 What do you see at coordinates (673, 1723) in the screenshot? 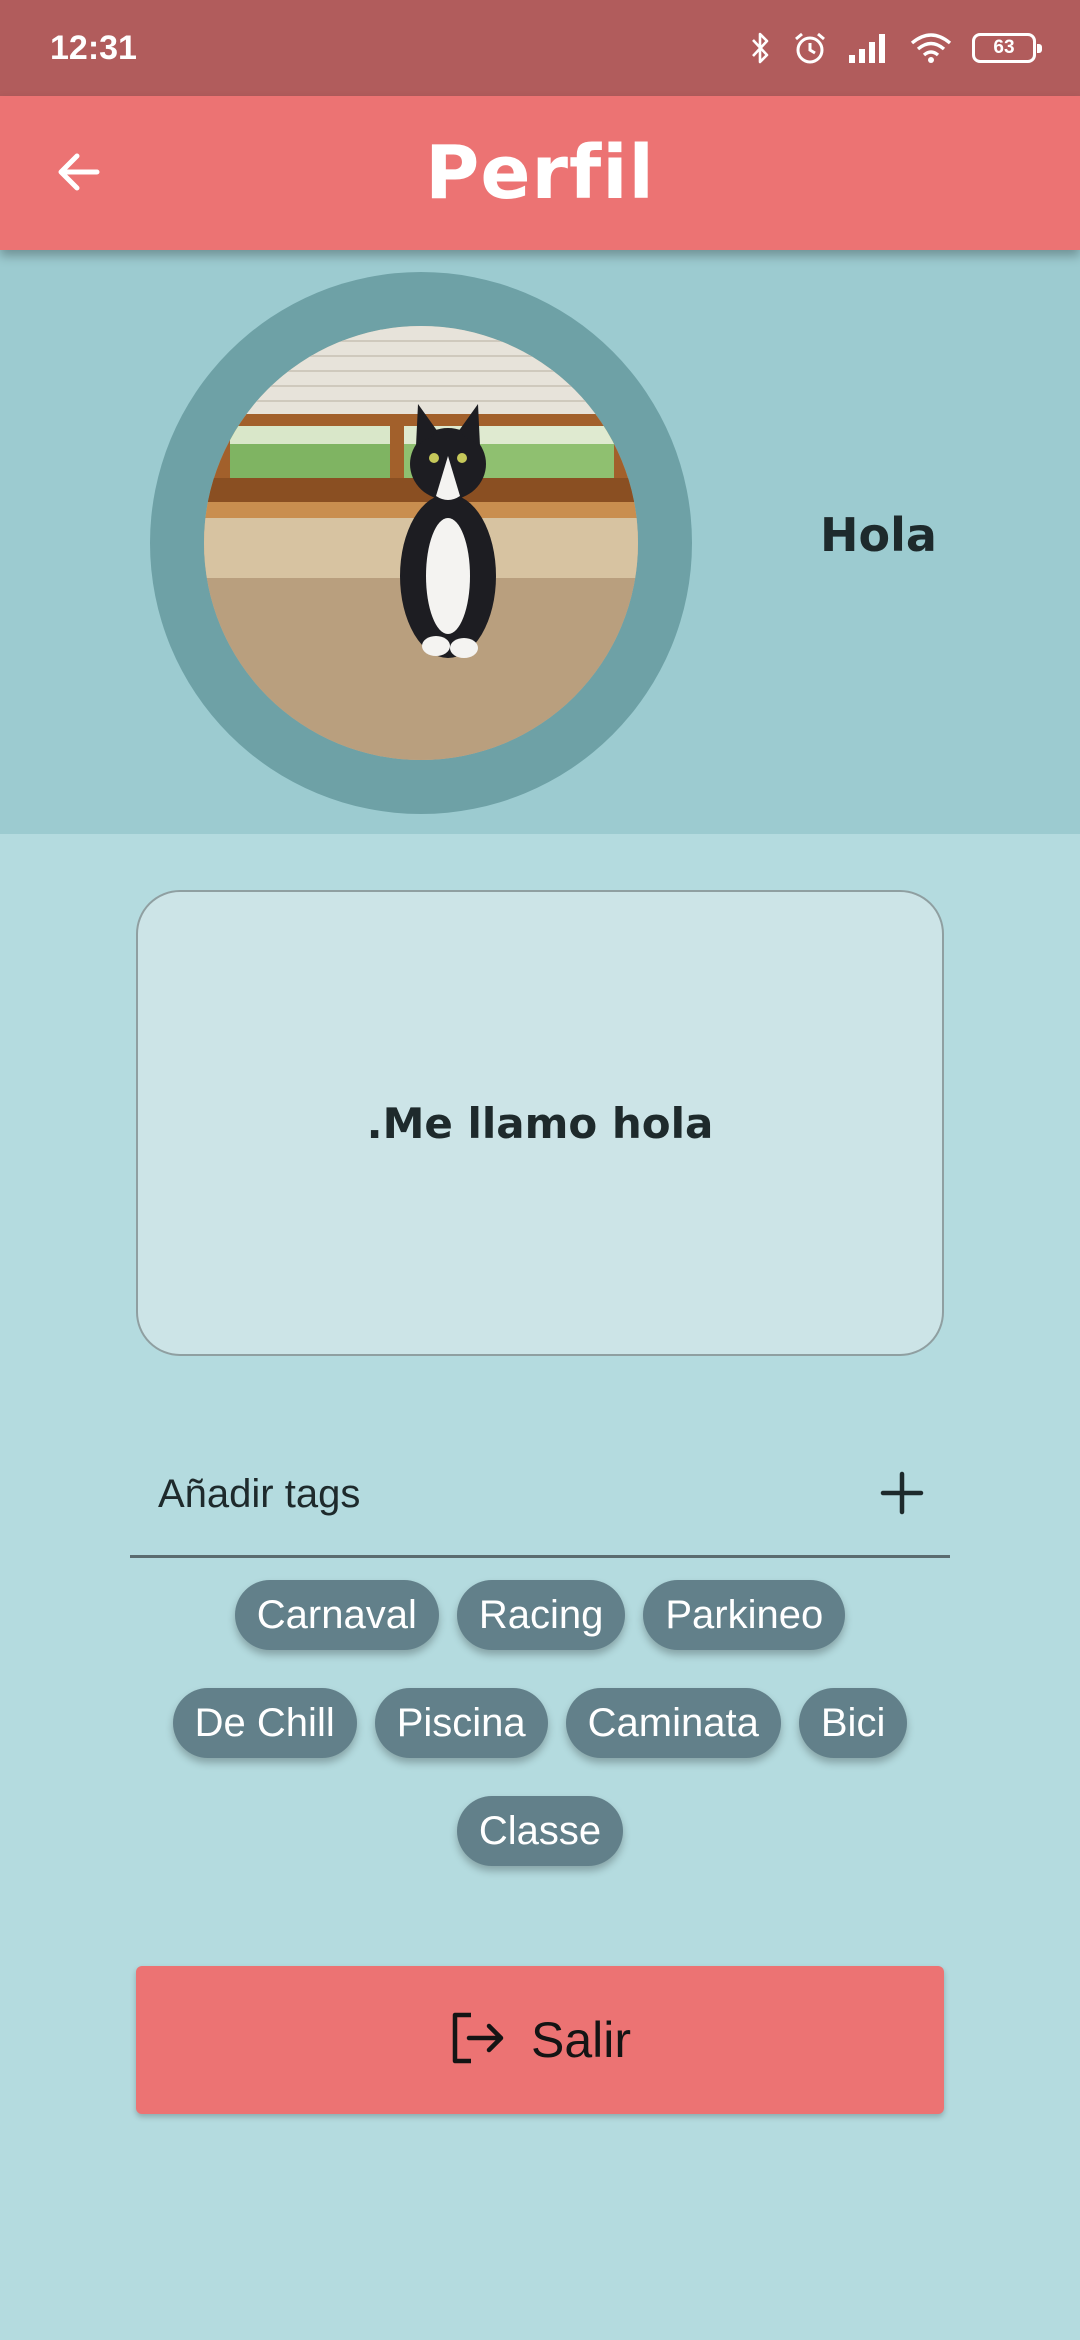
I see `tag-chip: Caminata` at bounding box center [673, 1723].